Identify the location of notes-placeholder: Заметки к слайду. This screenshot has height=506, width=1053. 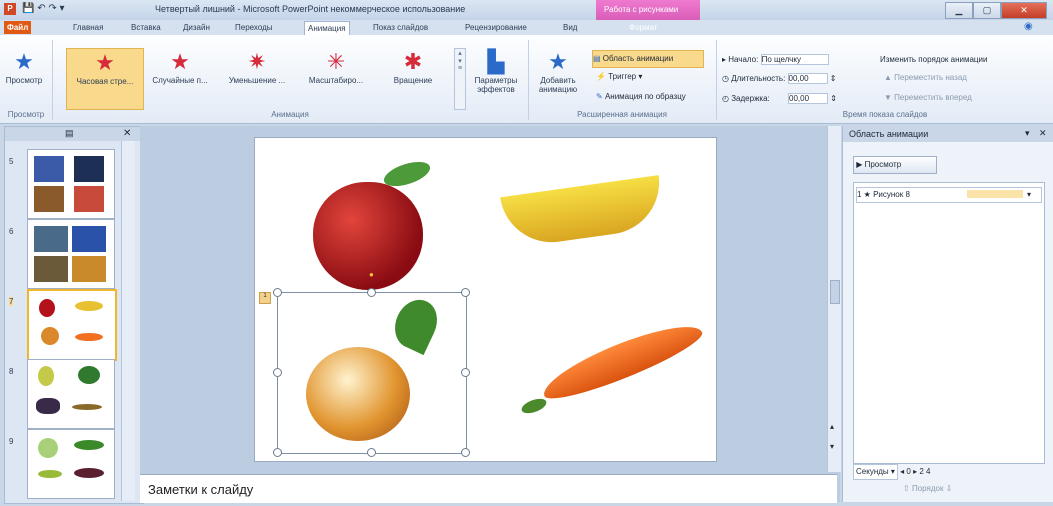
(201, 489).